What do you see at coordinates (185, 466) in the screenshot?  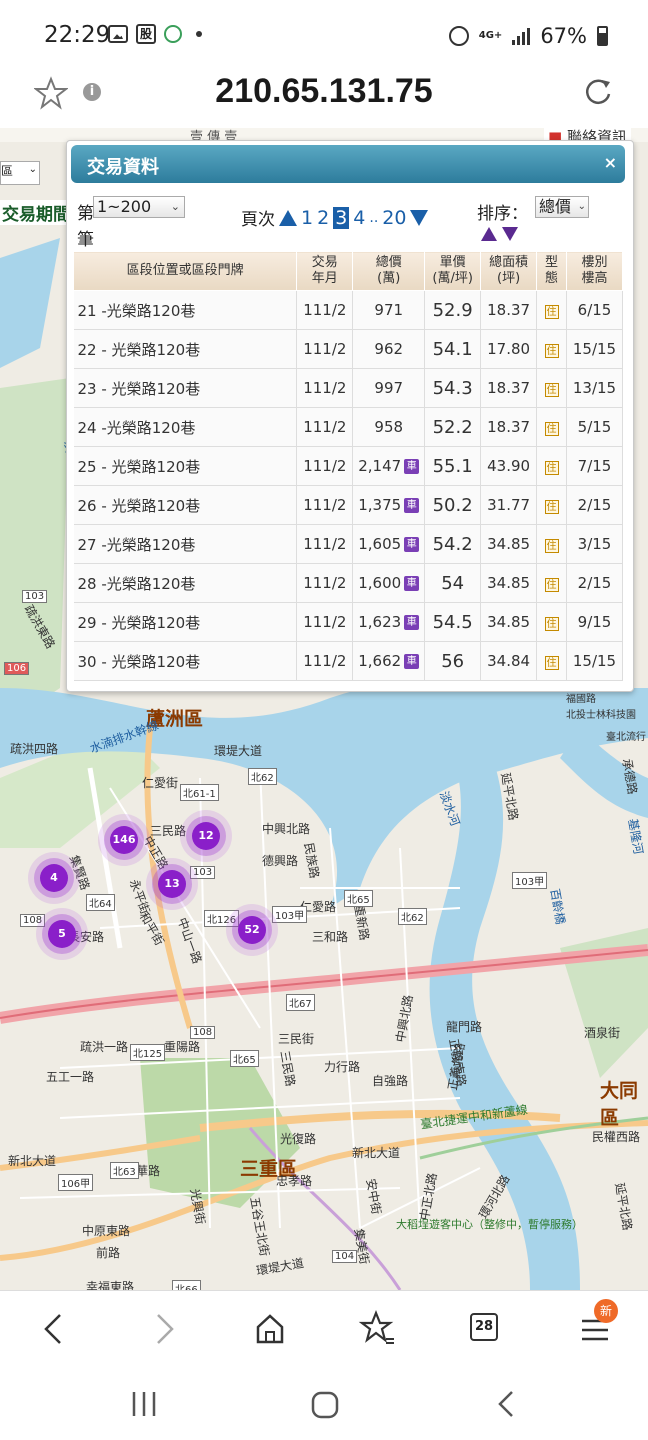 I see `cell-address: 25 - 光榮路120巷` at bounding box center [185, 466].